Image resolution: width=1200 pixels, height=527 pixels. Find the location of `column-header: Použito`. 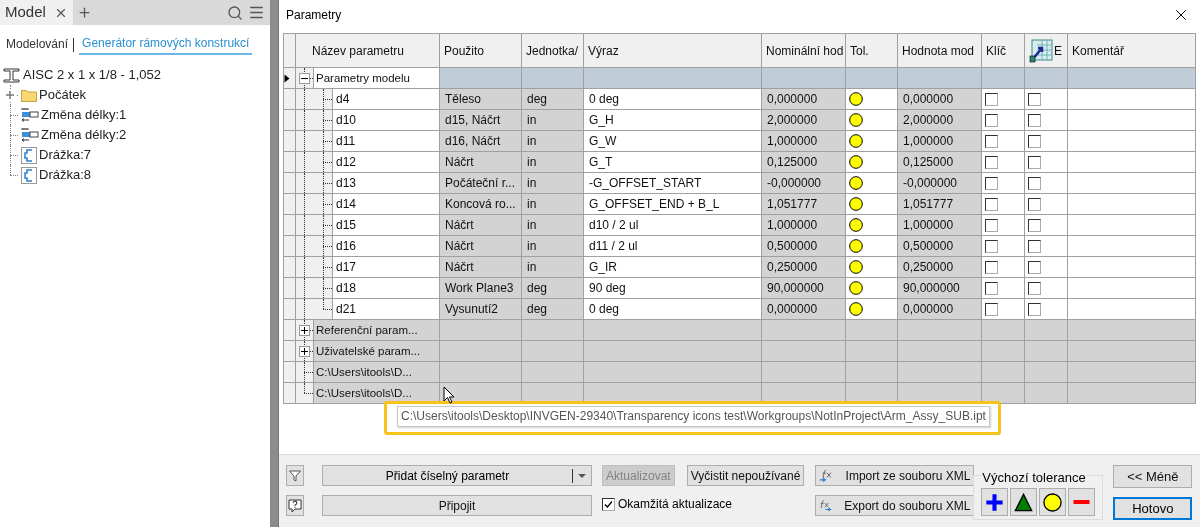

column-header: Použito is located at coordinates (480, 50).